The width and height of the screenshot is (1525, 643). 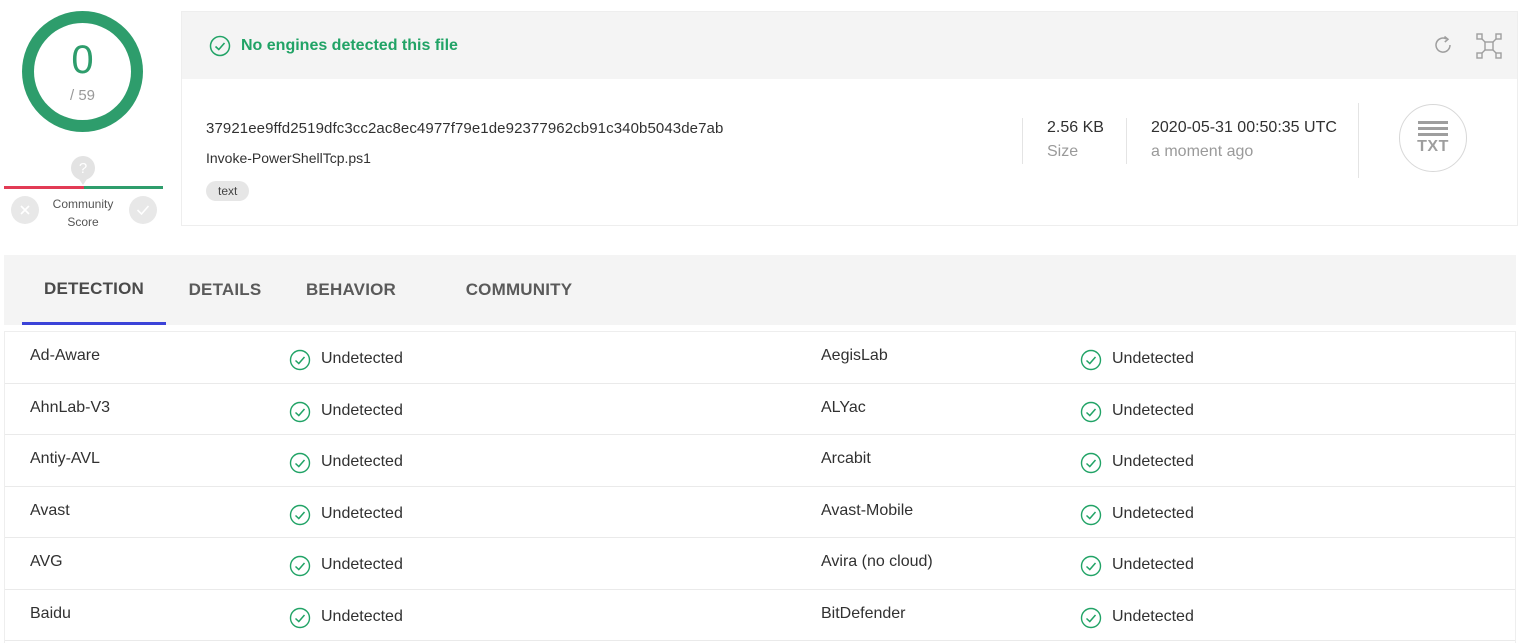 I want to click on analysis-date-relative: a moment ago, so click(x=1202, y=151).